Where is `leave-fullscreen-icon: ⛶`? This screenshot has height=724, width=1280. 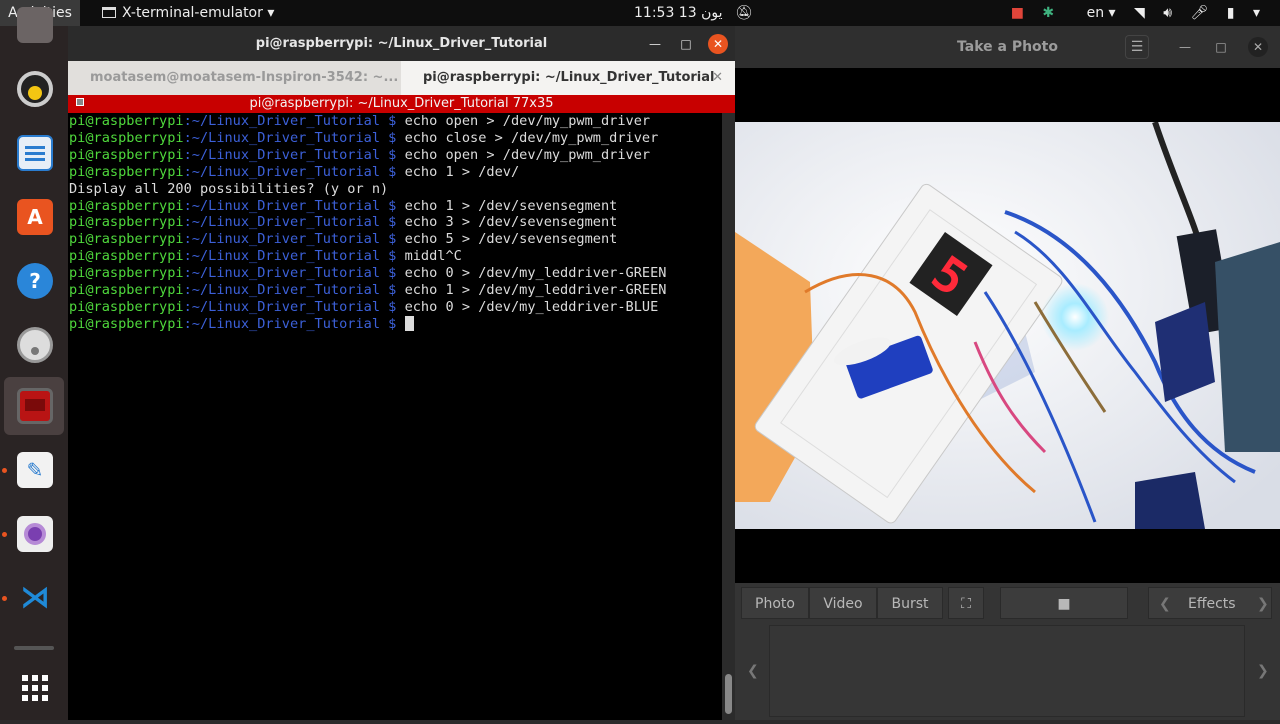 leave-fullscreen-icon: ⛶ is located at coordinates (966, 604).